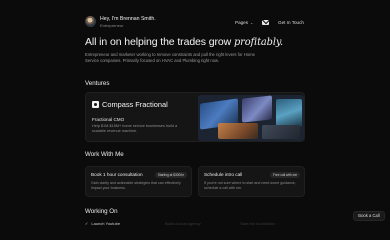  Describe the element at coordinates (97, 83) in the screenshot. I see `ventures-heading: Ventures` at that location.